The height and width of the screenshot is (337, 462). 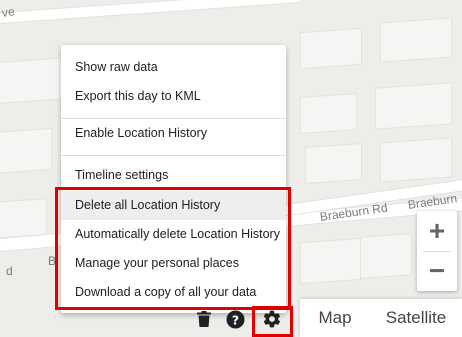 What do you see at coordinates (335, 318) in the screenshot?
I see `map-view-button: Map` at bounding box center [335, 318].